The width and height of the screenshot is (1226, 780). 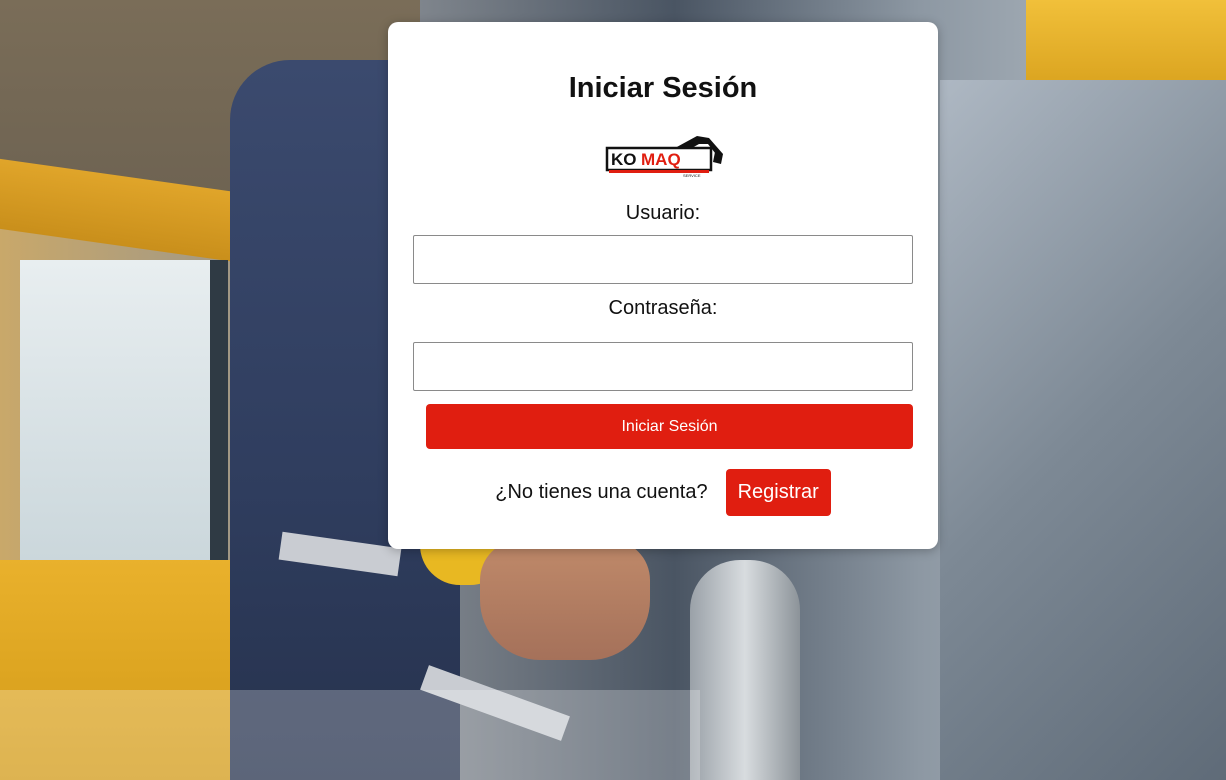 What do you see at coordinates (661, 159) in the screenshot?
I see `svg-text: MAQ` at bounding box center [661, 159].